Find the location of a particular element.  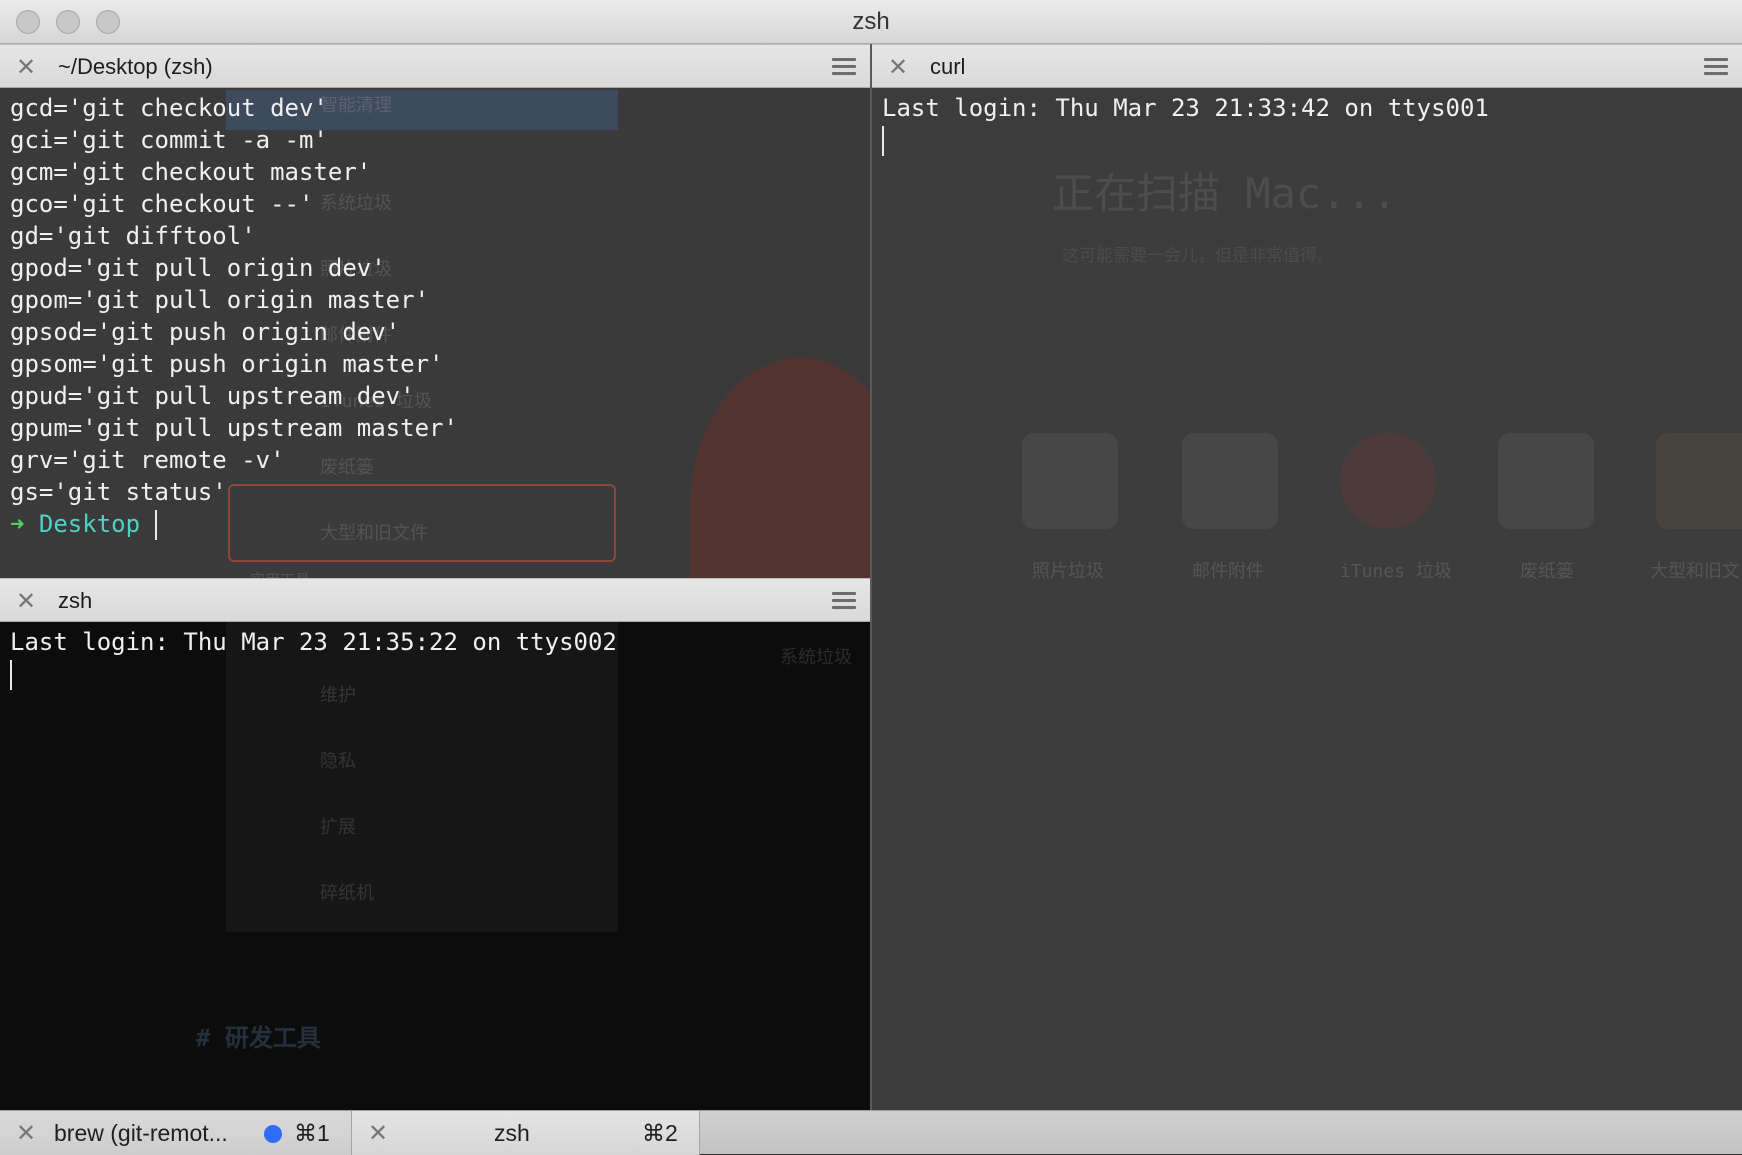

alias-line: gcd='git checkout dev' is located at coordinates (169, 108).